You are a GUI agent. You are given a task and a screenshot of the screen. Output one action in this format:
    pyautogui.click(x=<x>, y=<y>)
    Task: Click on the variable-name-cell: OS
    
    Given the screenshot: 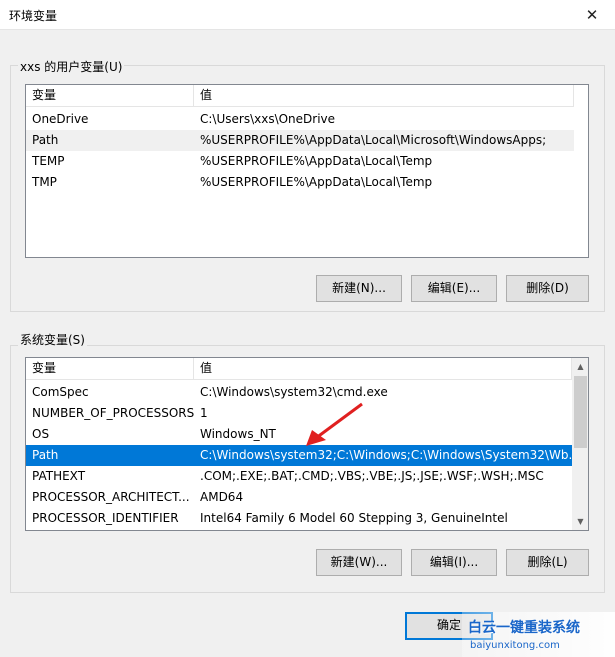 What is the action you would take?
    pyautogui.click(x=41, y=434)
    